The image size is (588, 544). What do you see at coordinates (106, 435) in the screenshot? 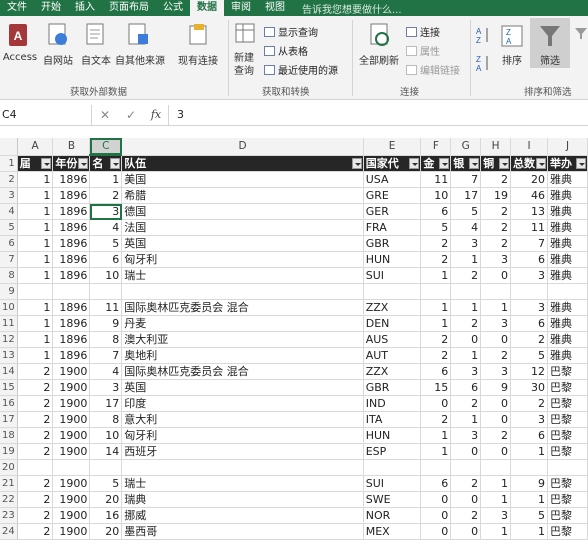
I see `cell: 10` at bounding box center [106, 435].